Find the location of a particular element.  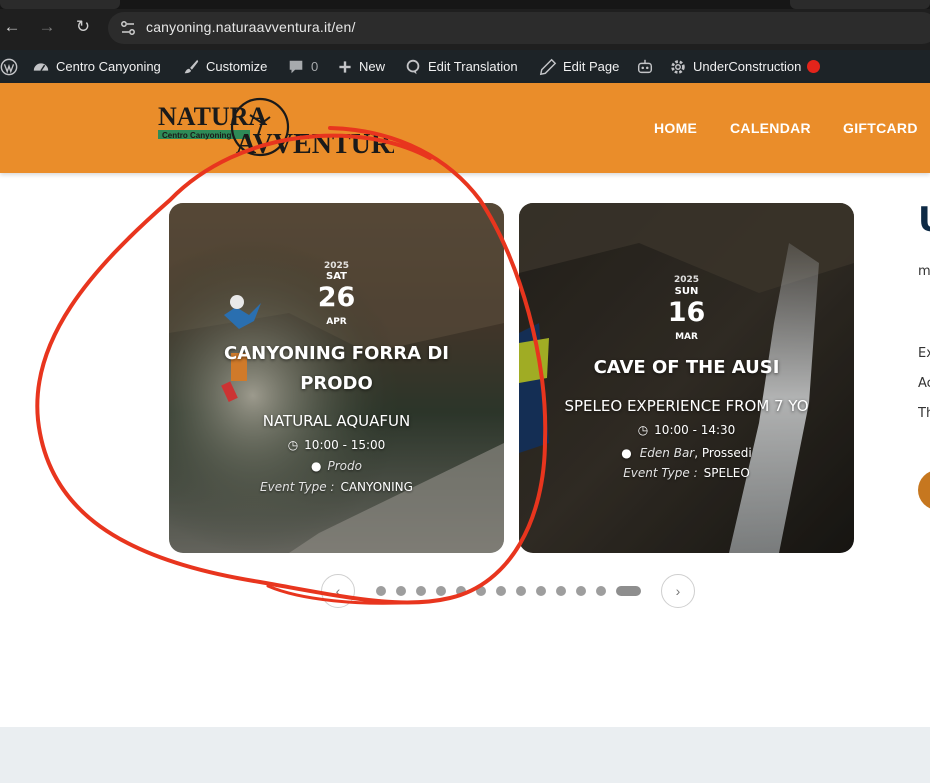

comments-count: 0 is located at coordinates (315, 66).